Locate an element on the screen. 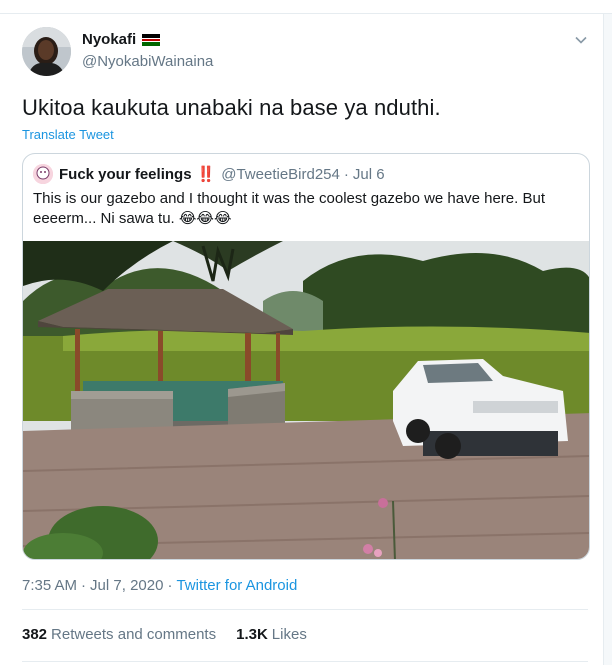 This screenshot has height=665, width=612. author-name: Nyokafi is located at coordinates (121, 39).